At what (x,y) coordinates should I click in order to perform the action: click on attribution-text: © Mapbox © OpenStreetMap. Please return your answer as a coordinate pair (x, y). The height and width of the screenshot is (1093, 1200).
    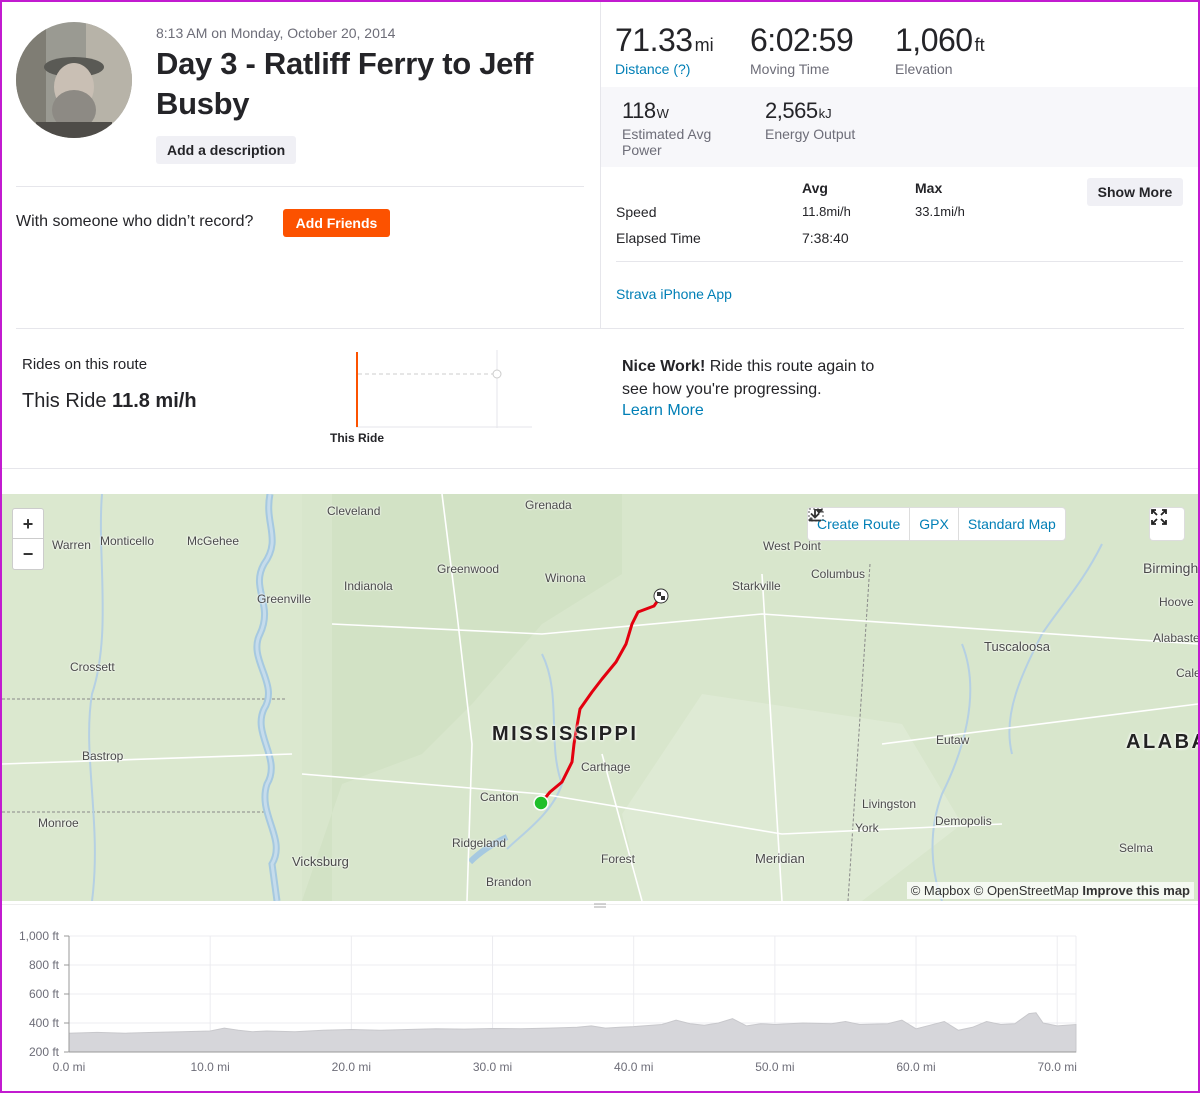
    Looking at the image, I should click on (995, 890).